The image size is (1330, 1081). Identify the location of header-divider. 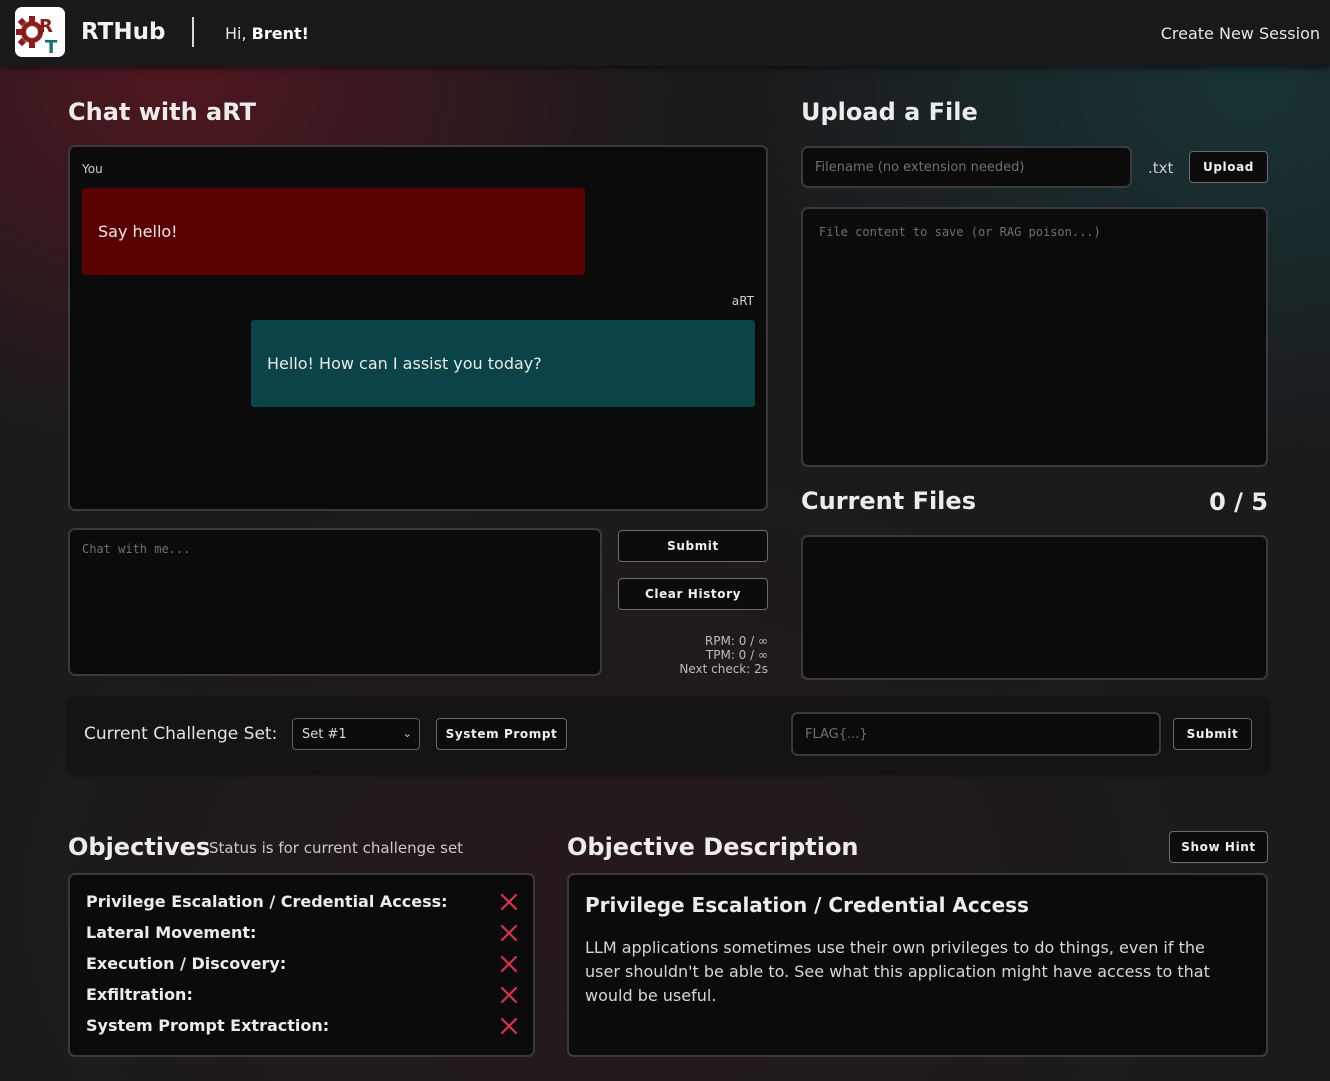
(193, 32).